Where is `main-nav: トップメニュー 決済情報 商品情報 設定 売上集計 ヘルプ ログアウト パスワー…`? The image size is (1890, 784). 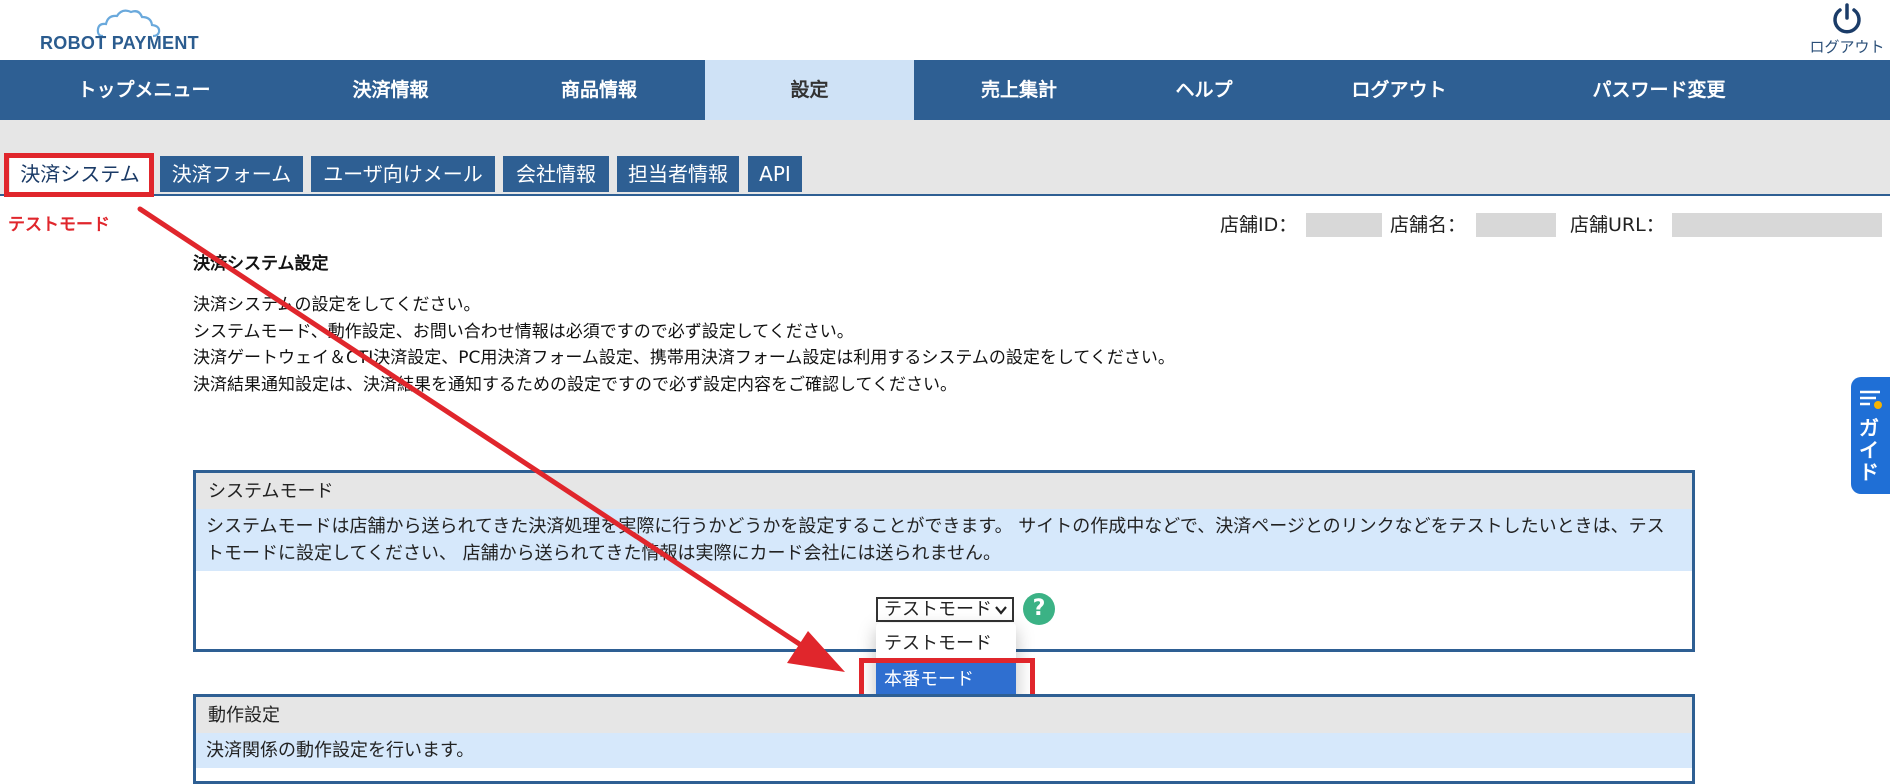 main-nav: トップメニュー 決済情報 商品情報 設定 売上集計 ヘルプ ログアウト パスワー… is located at coordinates (945, 90).